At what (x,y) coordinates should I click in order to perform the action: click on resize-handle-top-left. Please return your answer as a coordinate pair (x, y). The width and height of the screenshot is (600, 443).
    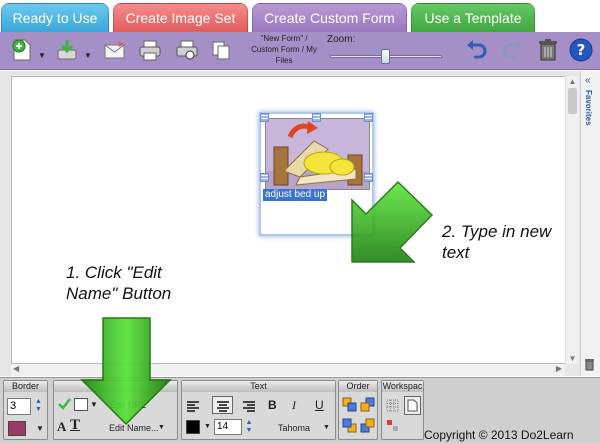
    Looking at the image, I should click on (264, 117).